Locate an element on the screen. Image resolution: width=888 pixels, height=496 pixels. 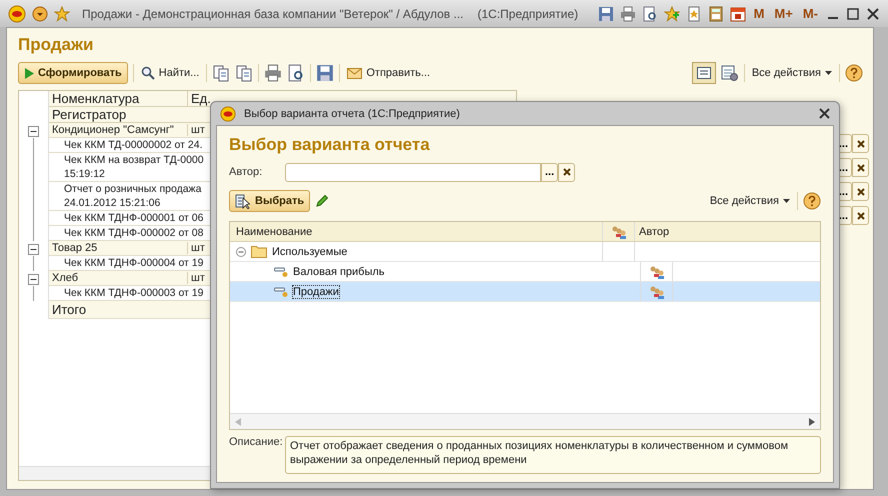
users-icon is located at coordinates (618, 231).